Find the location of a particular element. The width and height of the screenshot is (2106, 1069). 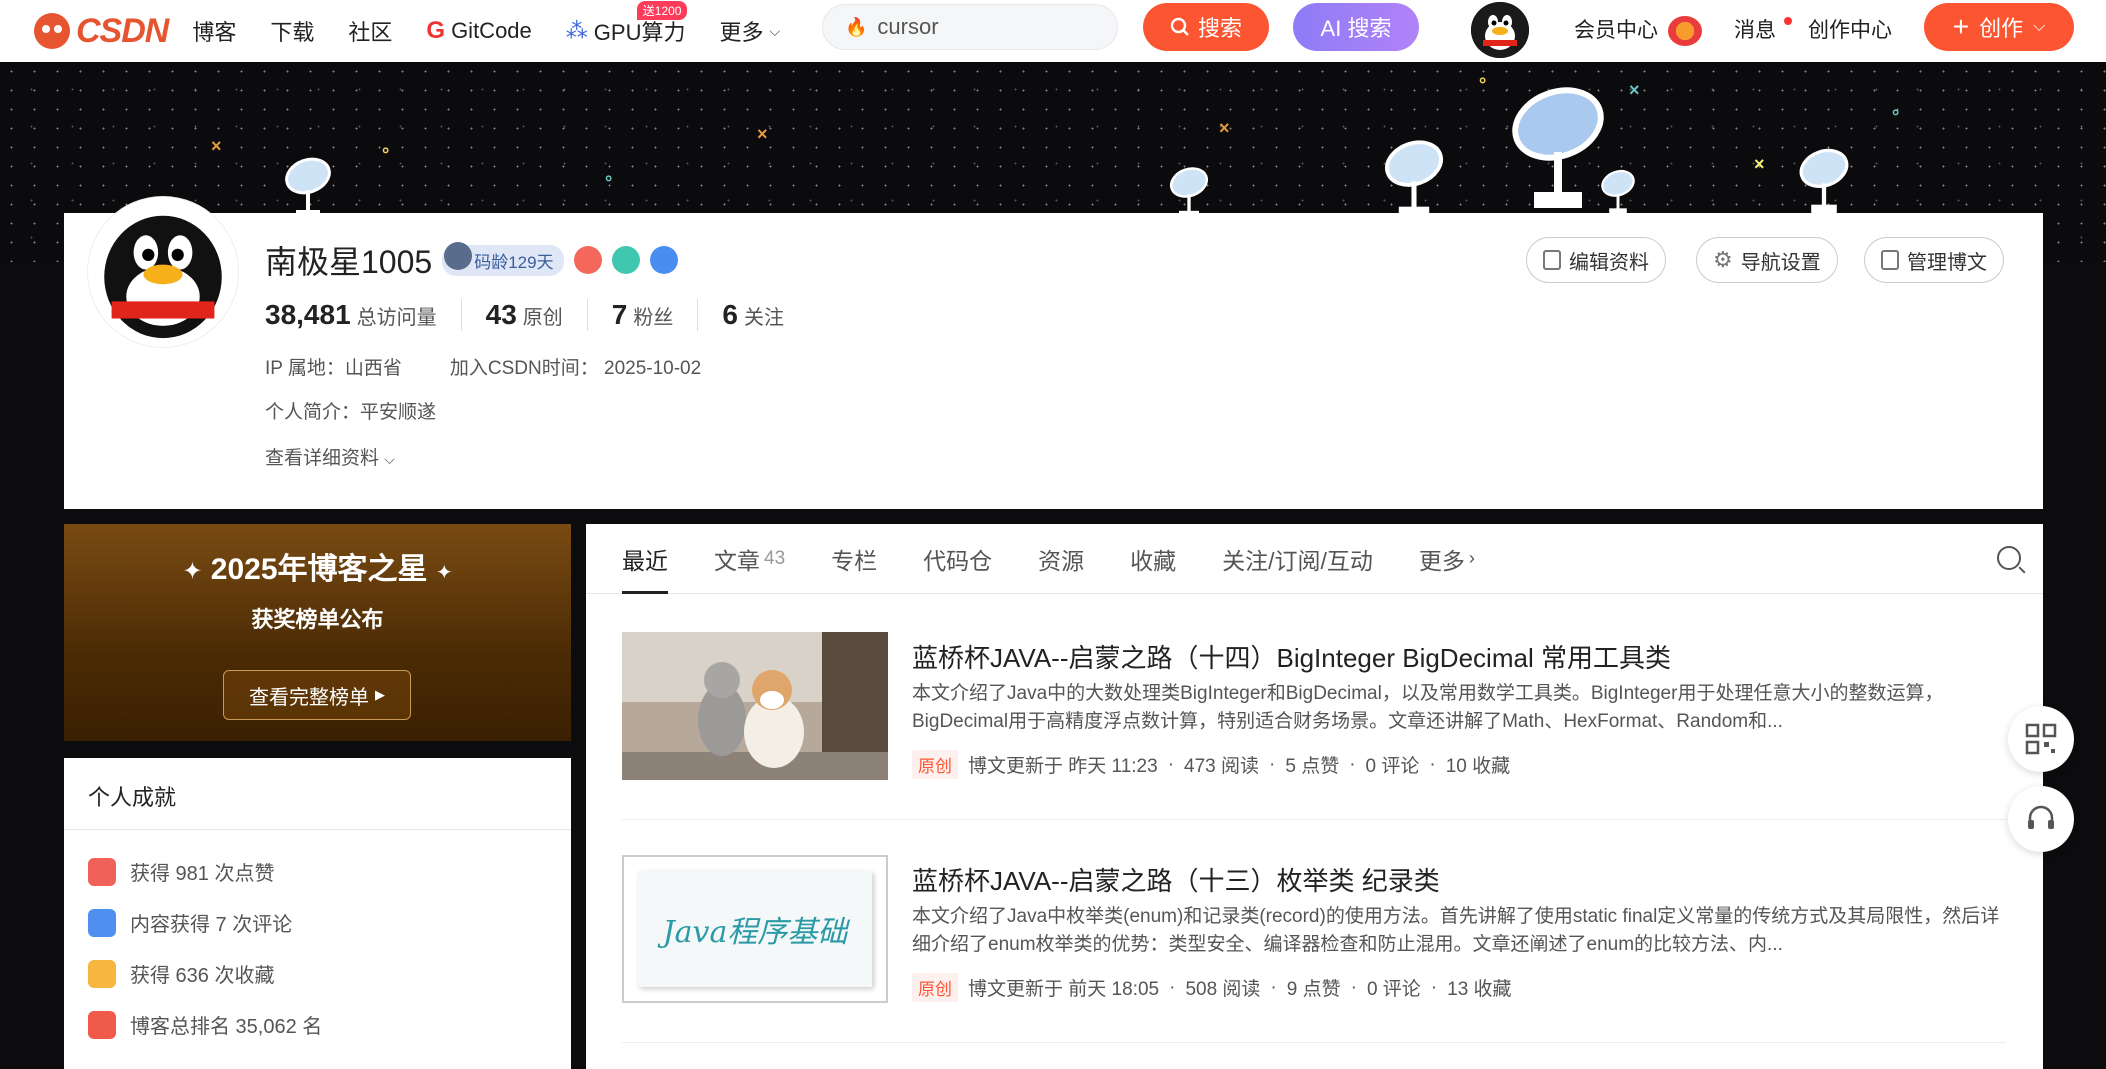

medal-icon is located at coordinates (587, 260).